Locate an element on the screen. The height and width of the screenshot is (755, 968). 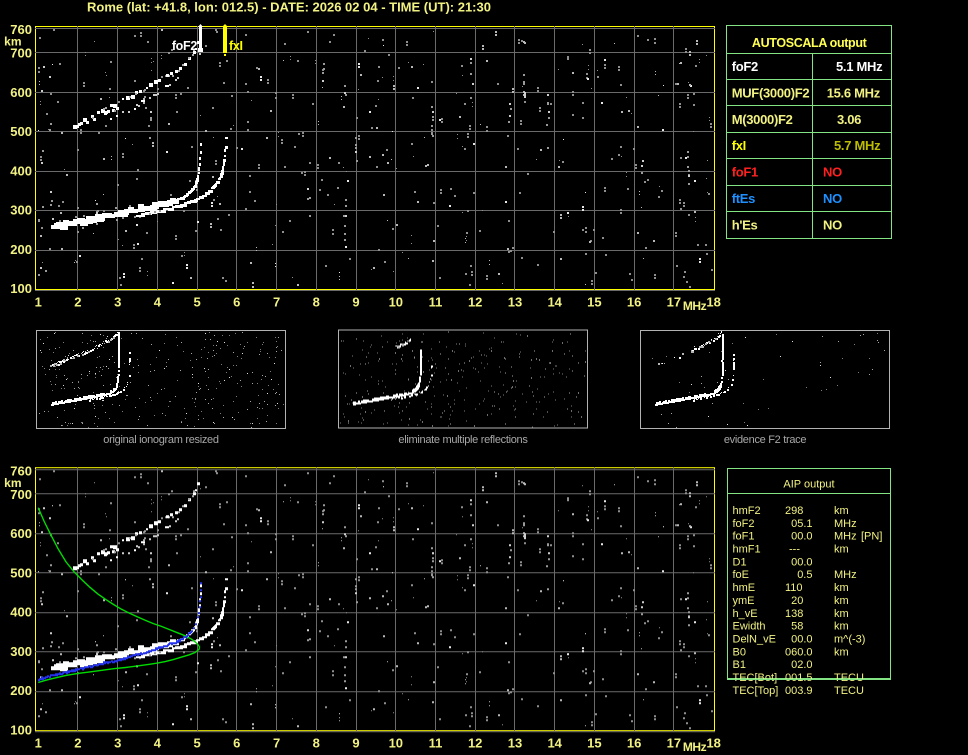
svg-text: 001.5 is located at coordinates (799, 678).